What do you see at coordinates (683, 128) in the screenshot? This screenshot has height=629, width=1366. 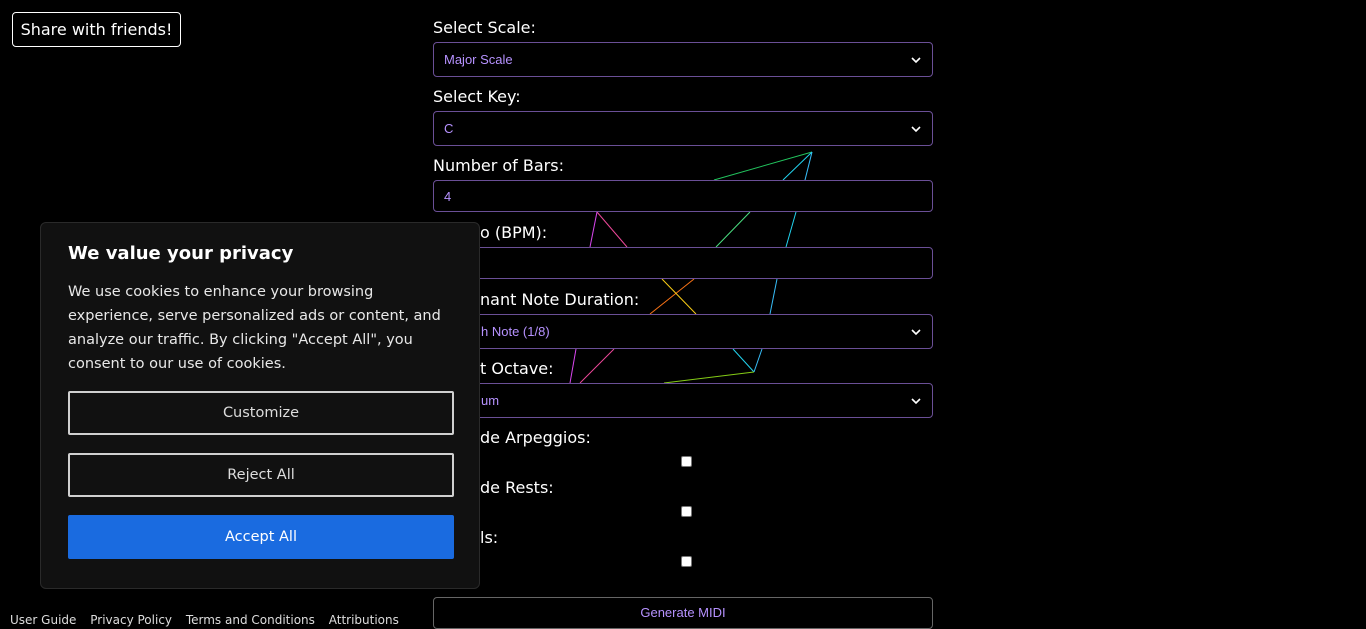 I see `key-select: C` at bounding box center [683, 128].